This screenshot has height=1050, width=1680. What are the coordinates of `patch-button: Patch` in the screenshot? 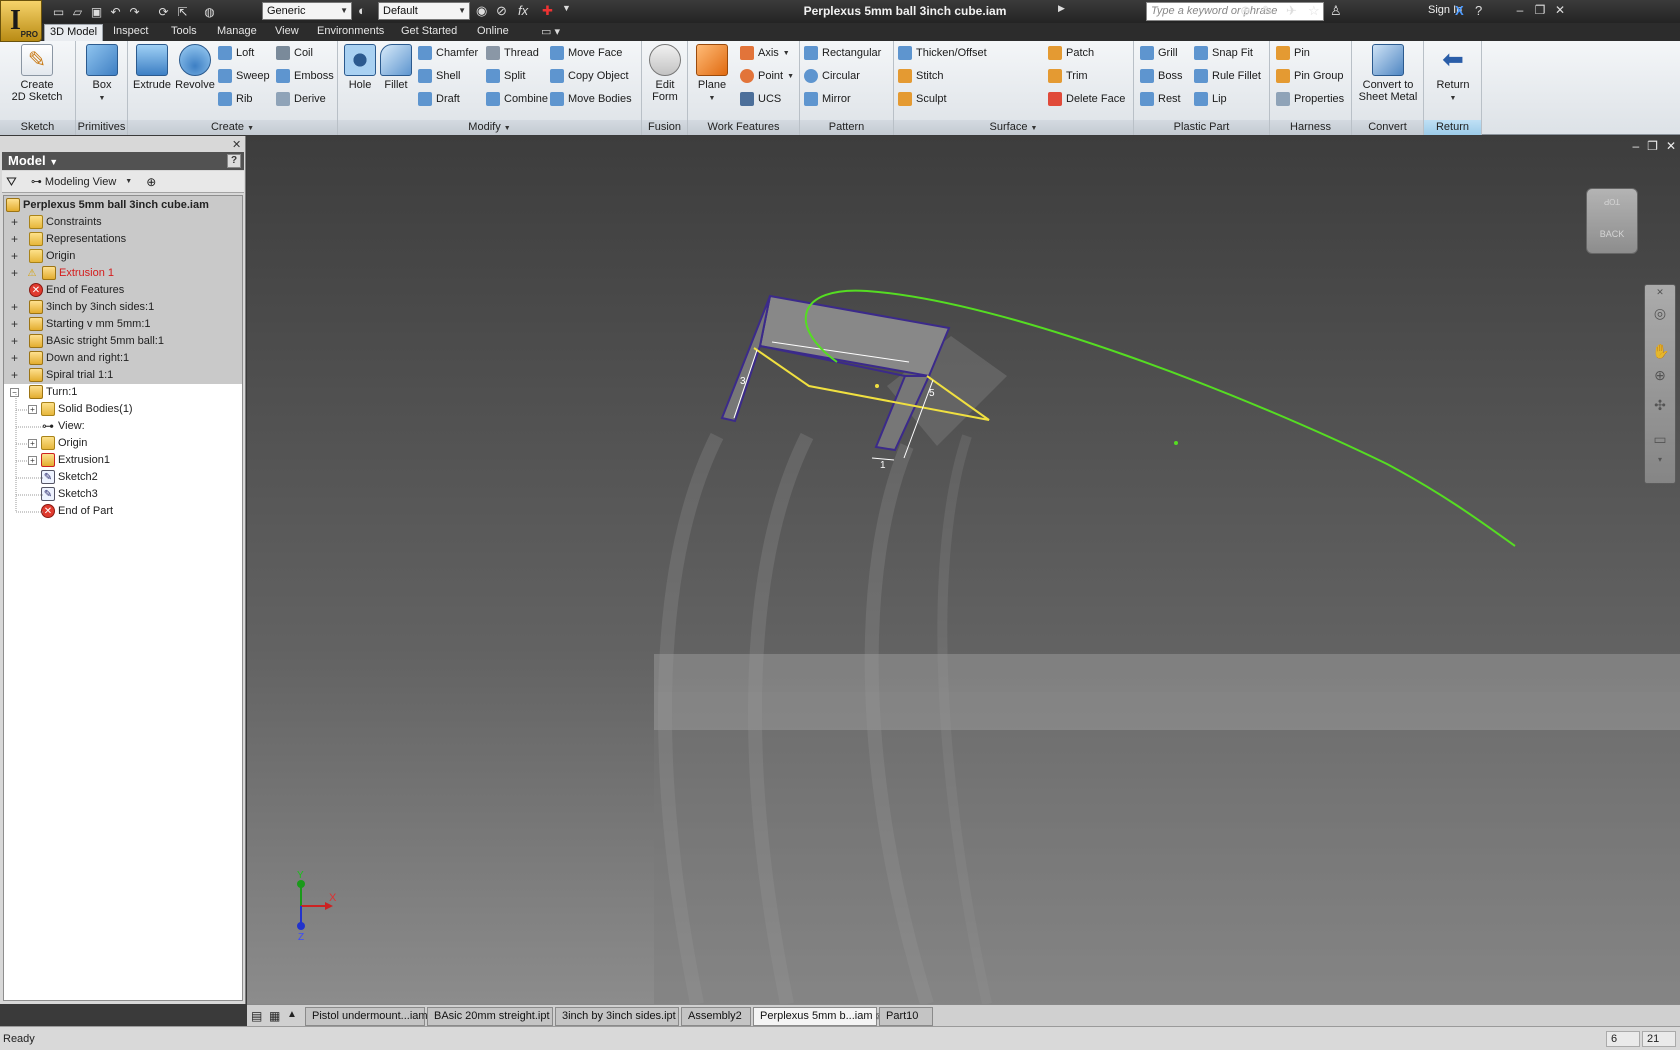 It's located at (1071, 53).